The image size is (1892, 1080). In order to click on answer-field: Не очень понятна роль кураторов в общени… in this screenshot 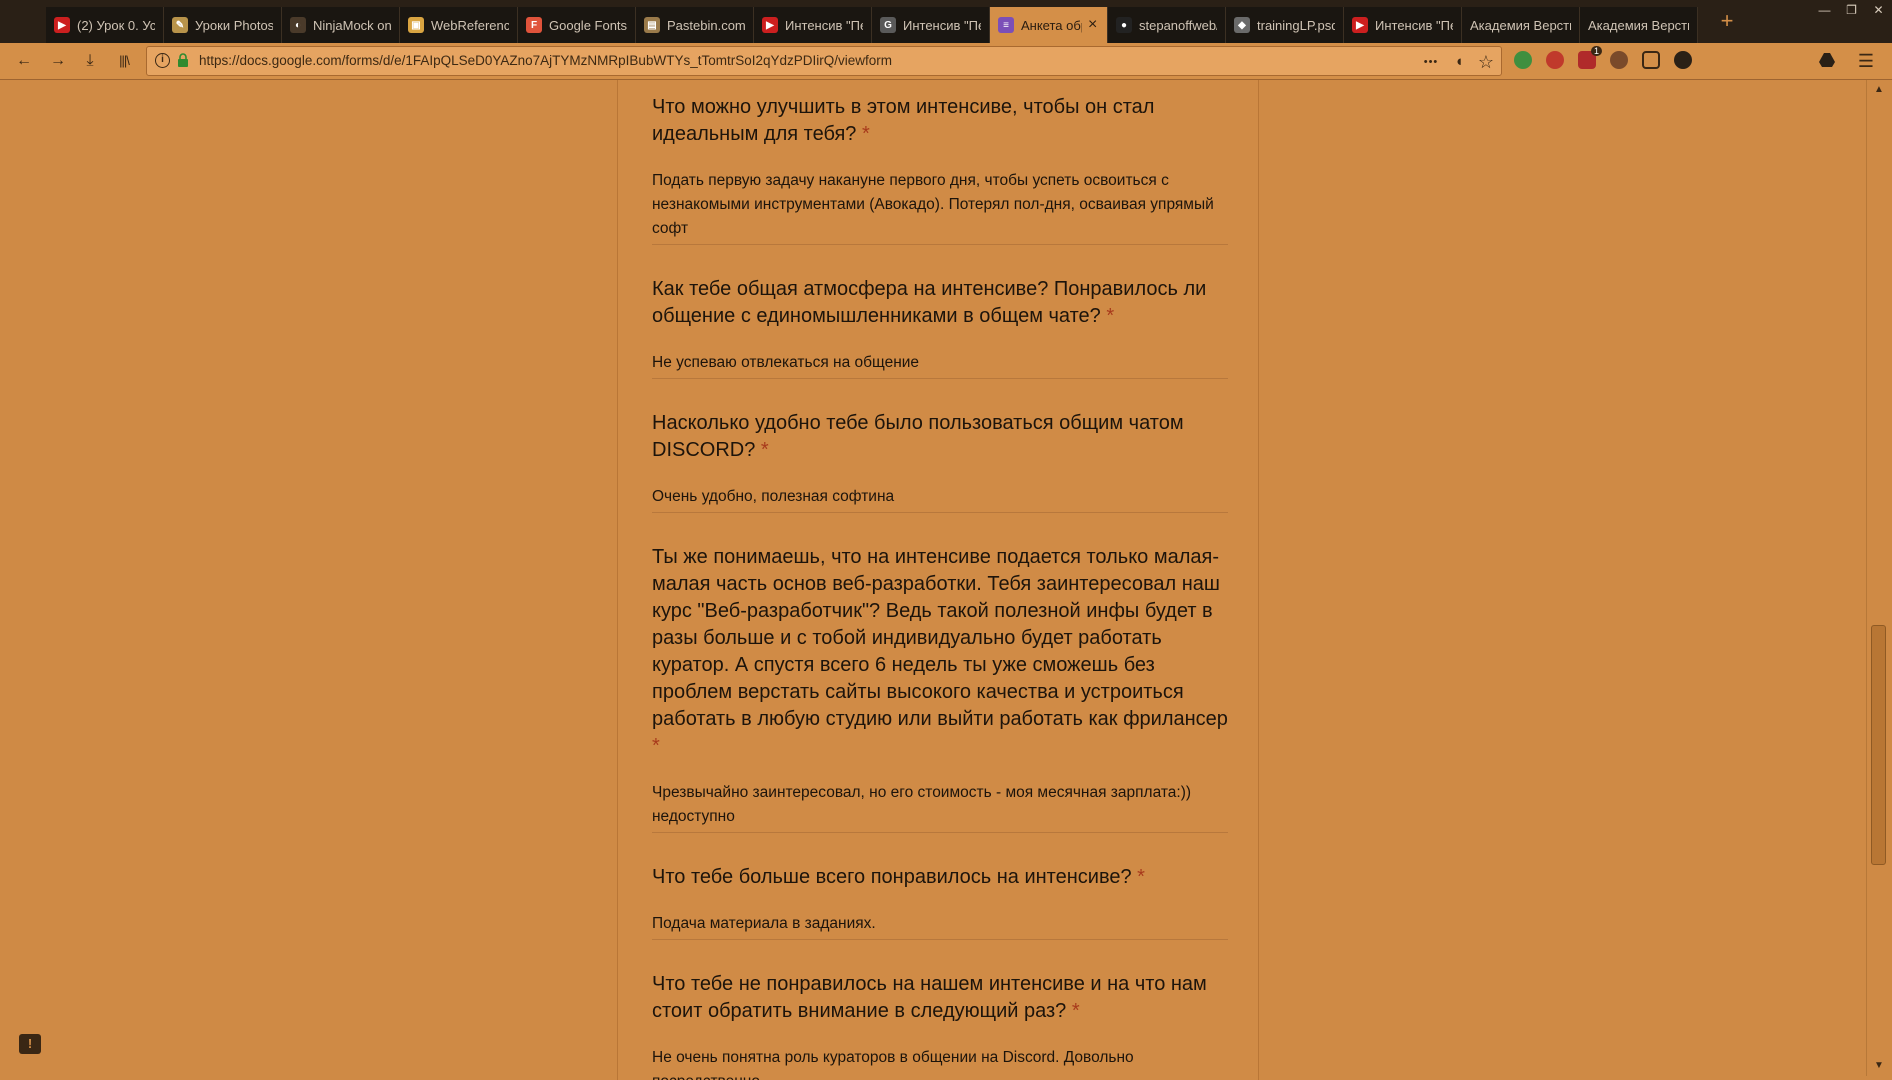, I will do `click(940, 1063)`.